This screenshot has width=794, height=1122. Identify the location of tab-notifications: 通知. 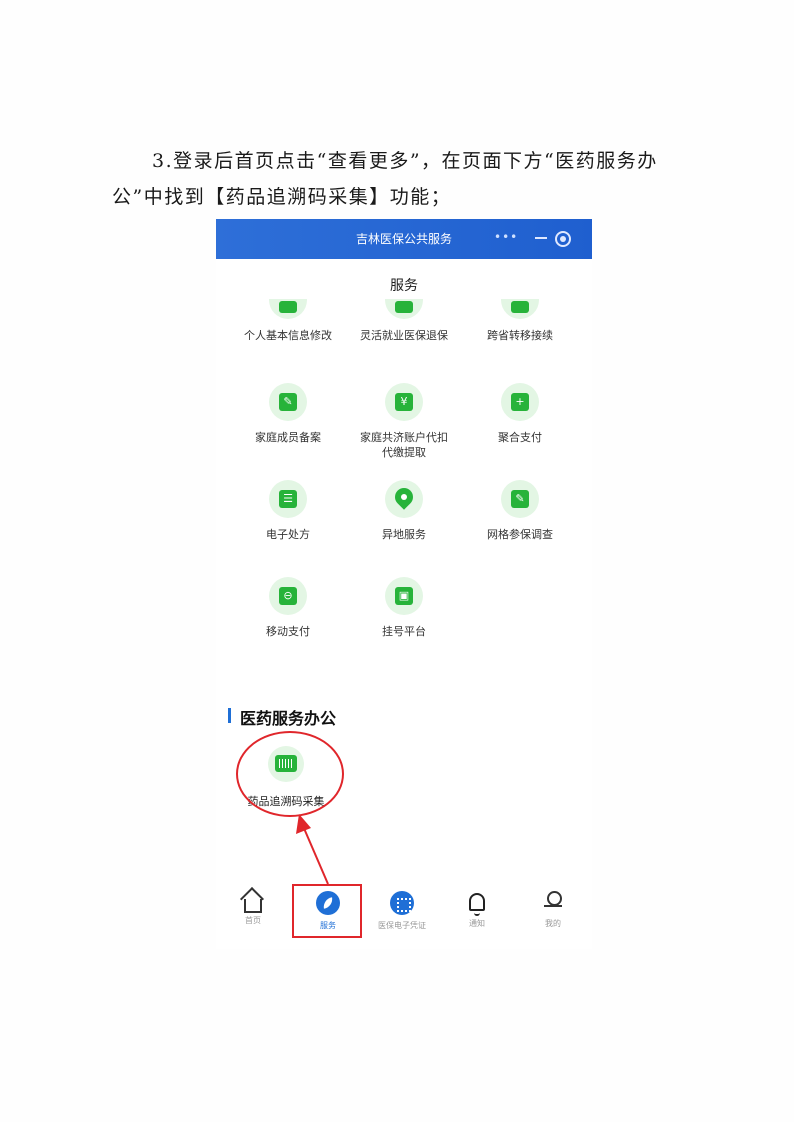
(477, 910).